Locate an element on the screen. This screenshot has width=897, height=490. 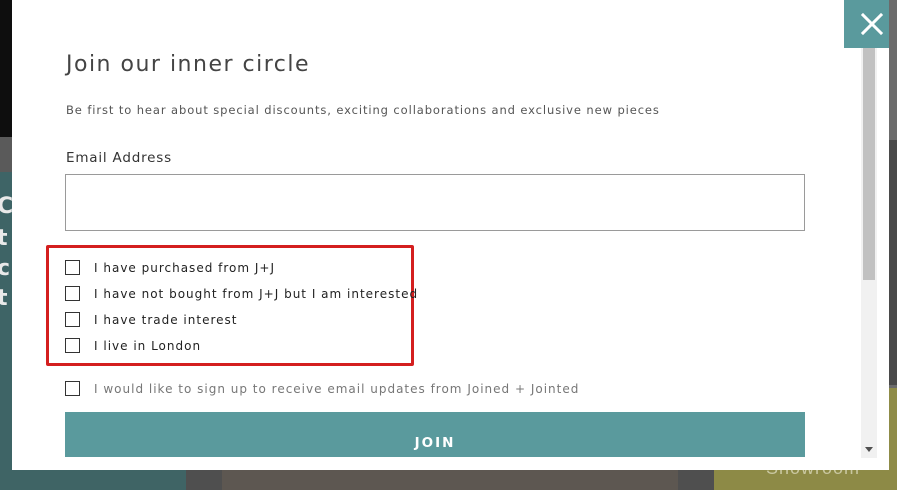
scrollbar-thumb is located at coordinates (869, 164).